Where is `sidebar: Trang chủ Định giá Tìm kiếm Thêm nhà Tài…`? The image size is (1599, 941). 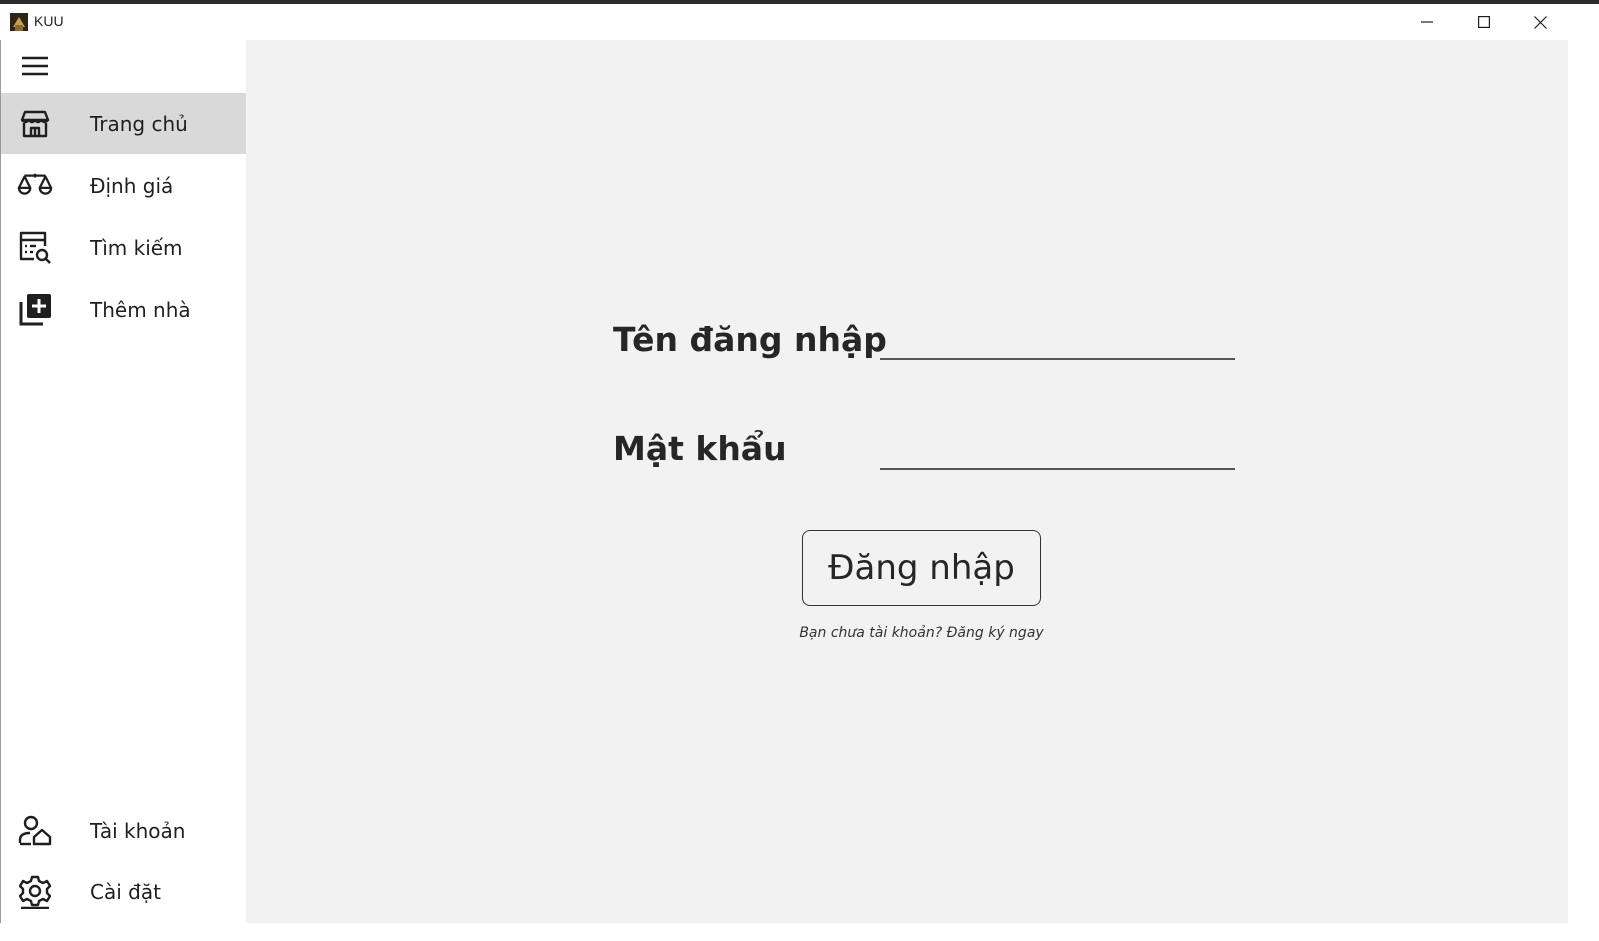 sidebar: Trang chủ Định giá Tìm kiếm Thêm nhà Tài… is located at coordinates (123, 481).